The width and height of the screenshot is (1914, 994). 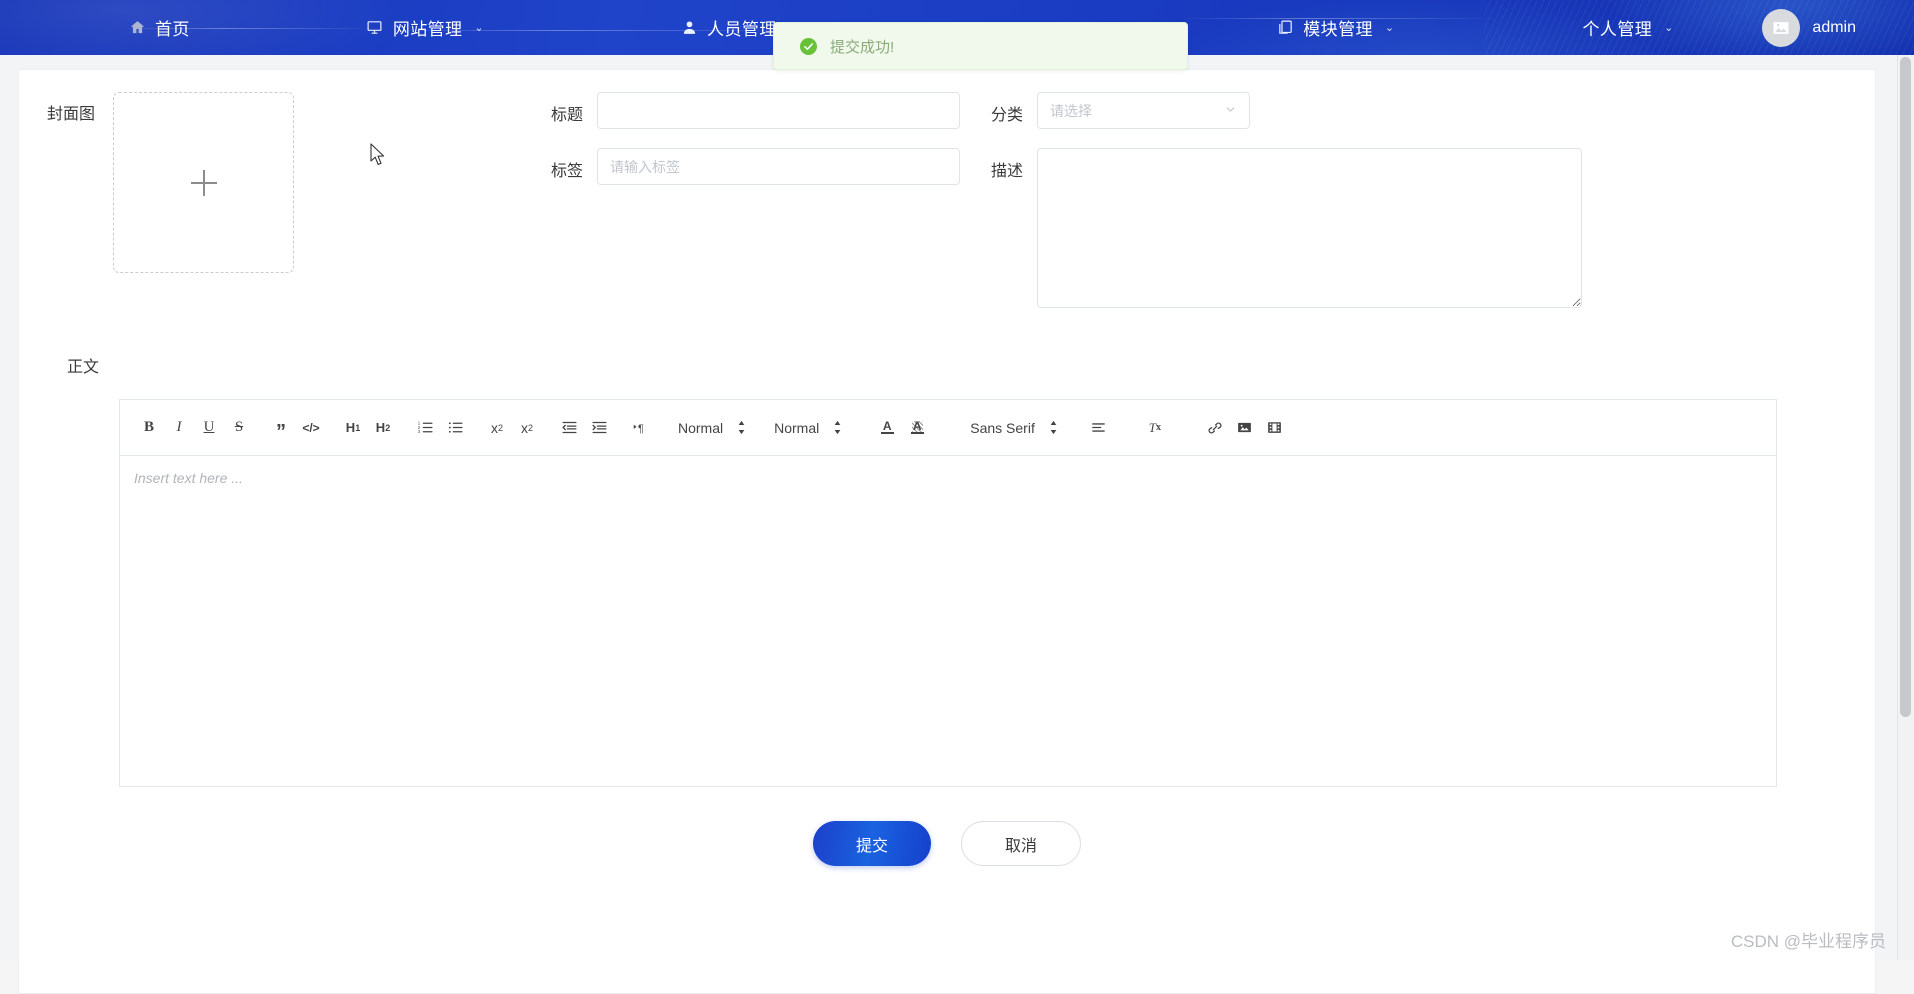 I want to click on nav-item-site-management: 网站管理 ⌄, so click(x=425, y=27).